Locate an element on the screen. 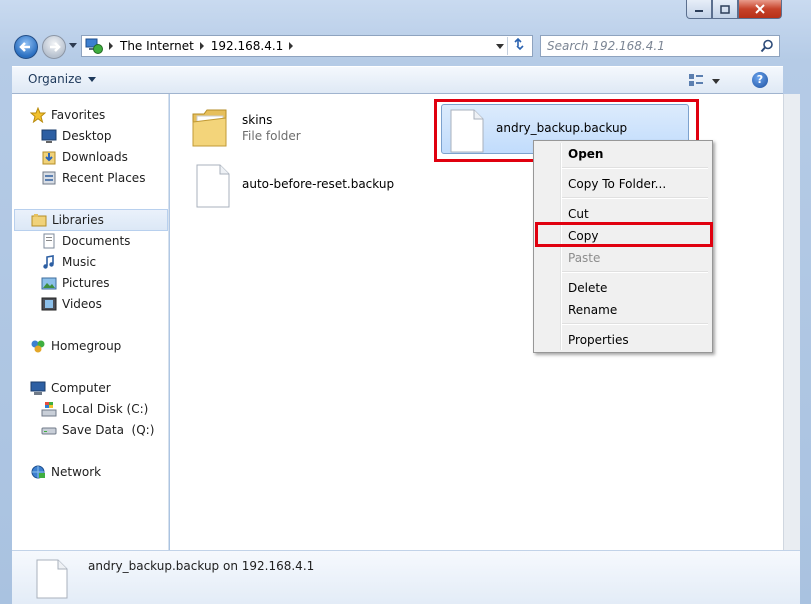 Image resolution: width=811 pixels, height=604 pixels. refresh-icon is located at coordinates (519, 44).